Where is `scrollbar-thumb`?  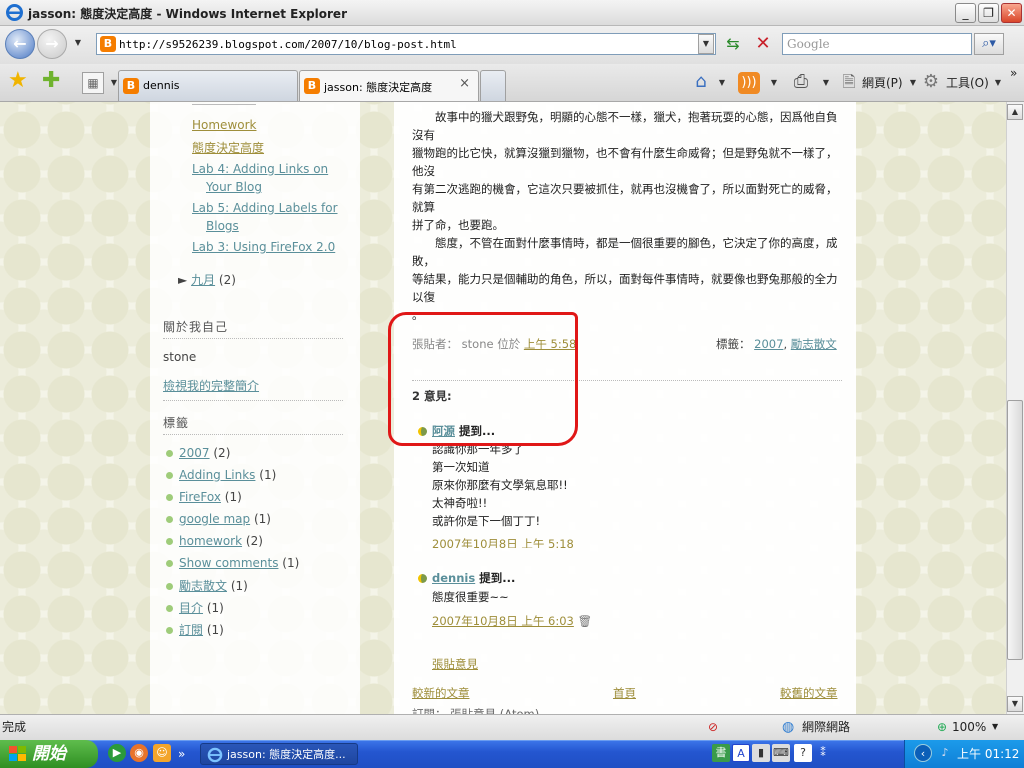
scrollbar-thumb is located at coordinates (1015, 530).